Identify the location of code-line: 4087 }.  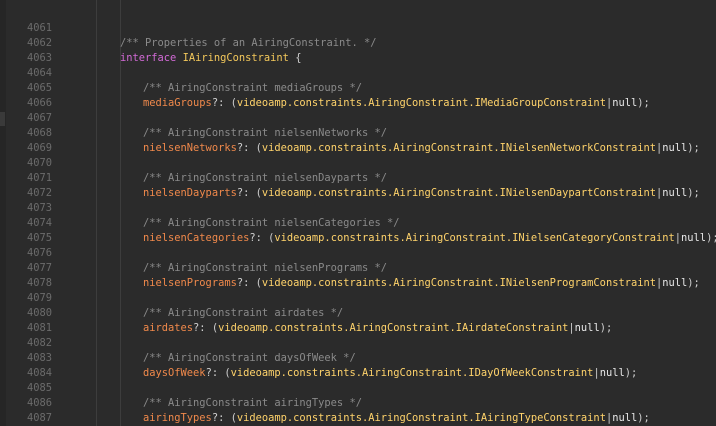
(358, 410).